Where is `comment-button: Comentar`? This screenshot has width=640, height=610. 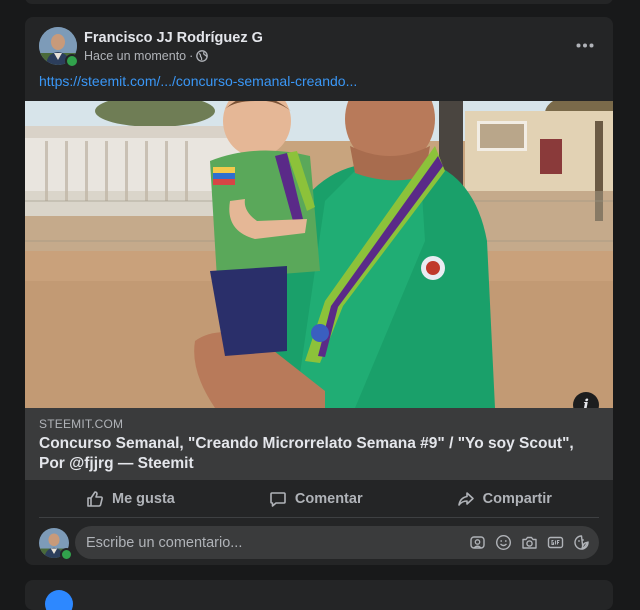
comment-button: Comentar is located at coordinates (316, 499).